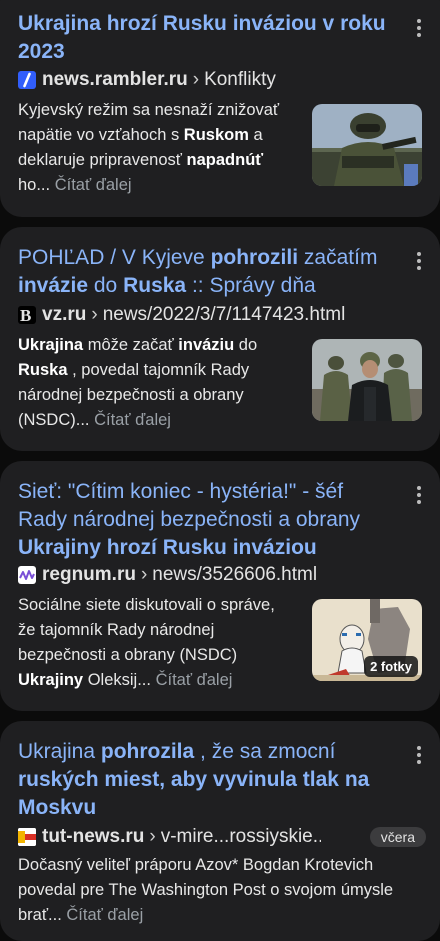 This screenshot has width=440, height=941. Describe the element at coordinates (254, 257) in the screenshot. I see `highlighted-text: pohrozili` at that location.